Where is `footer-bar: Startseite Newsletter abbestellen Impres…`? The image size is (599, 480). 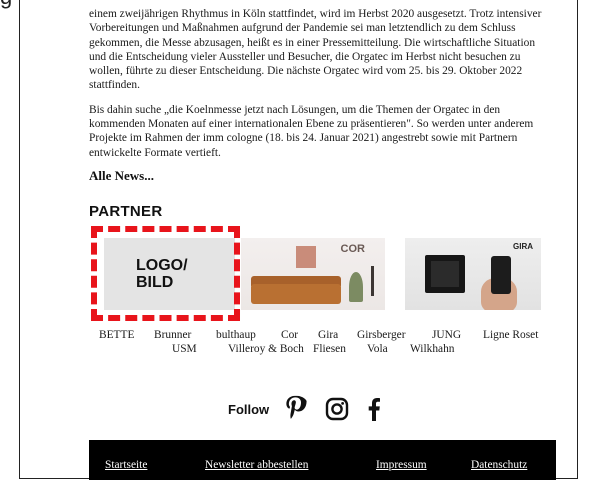 footer-bar: Startseite Newsletter abbestellen Impres… is located at coordinates (322, 460).